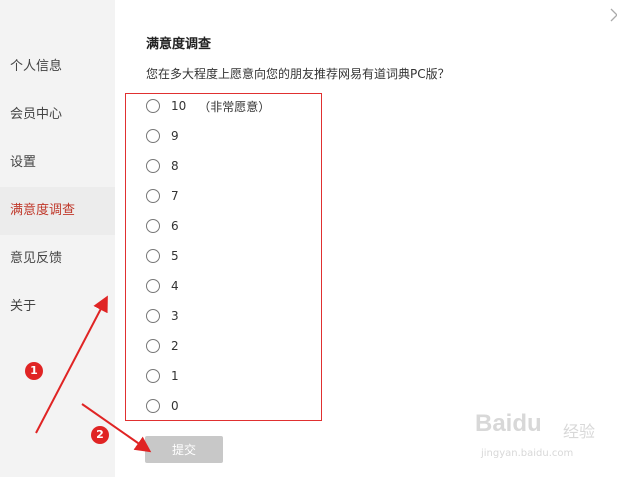 The height and width of the screenshot is (477, 617). What do you see at coordinates (175, 286) in the screenshot?
I see `option-label: 4` at bounding box center [175, 286].